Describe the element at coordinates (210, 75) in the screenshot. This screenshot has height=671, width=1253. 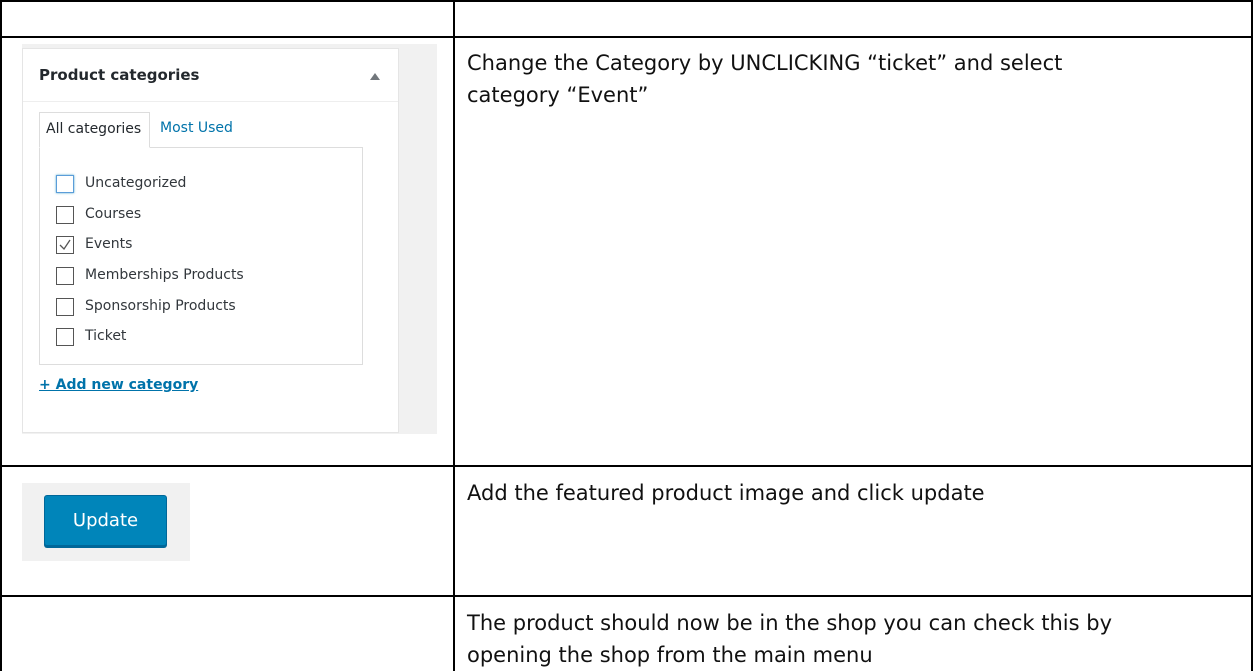
I see `panel-header: Product categories` at that location.